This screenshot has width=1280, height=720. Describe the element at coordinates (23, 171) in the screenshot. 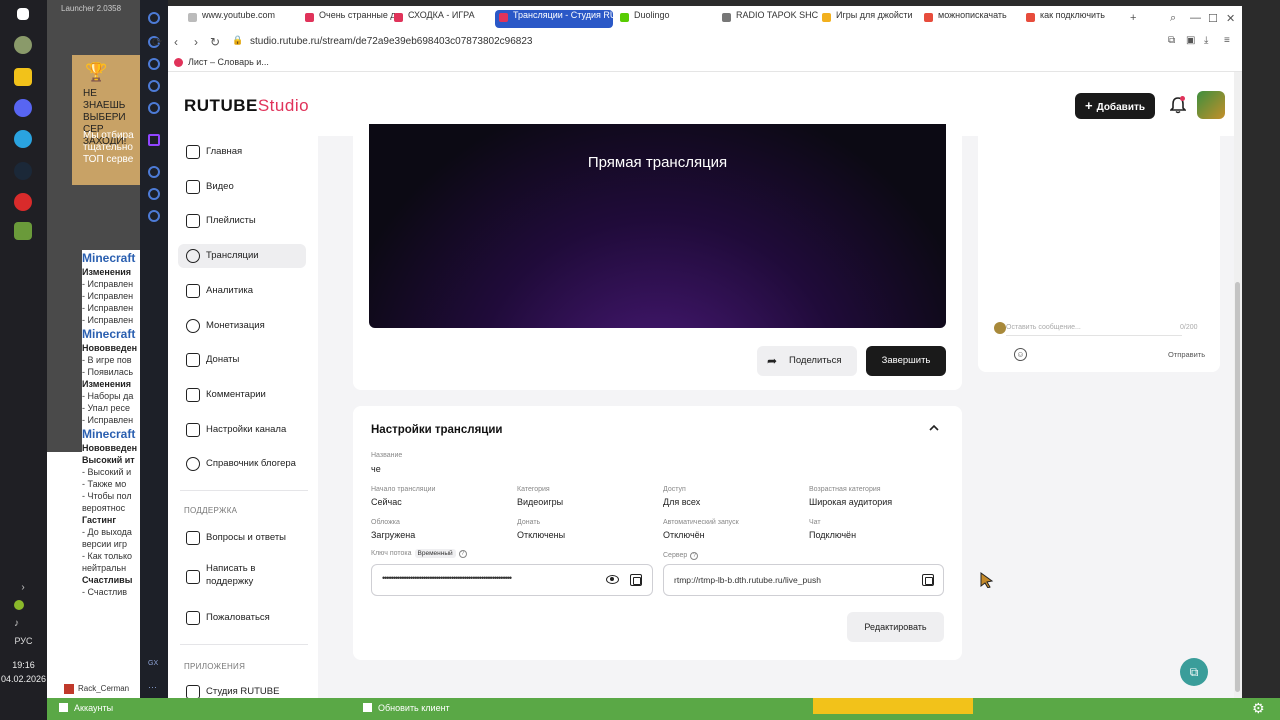

I see `steam-icon` at that location.